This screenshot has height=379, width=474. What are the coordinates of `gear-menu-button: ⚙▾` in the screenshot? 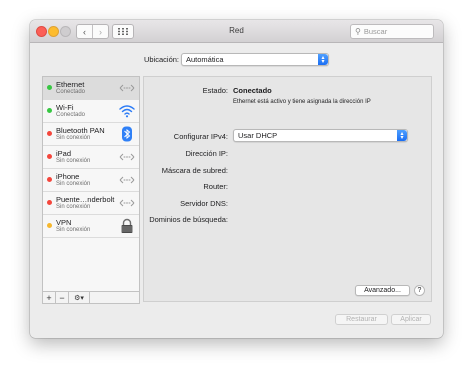 It's located at (79, 297).